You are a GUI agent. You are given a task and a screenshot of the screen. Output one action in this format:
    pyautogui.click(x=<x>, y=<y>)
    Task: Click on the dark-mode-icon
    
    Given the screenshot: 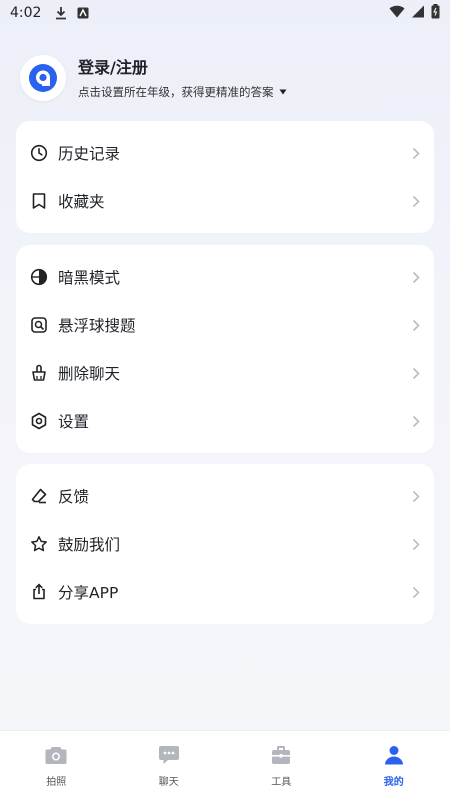 What is the action you would take?
    pyautogui.click(x=39, y=277)
    